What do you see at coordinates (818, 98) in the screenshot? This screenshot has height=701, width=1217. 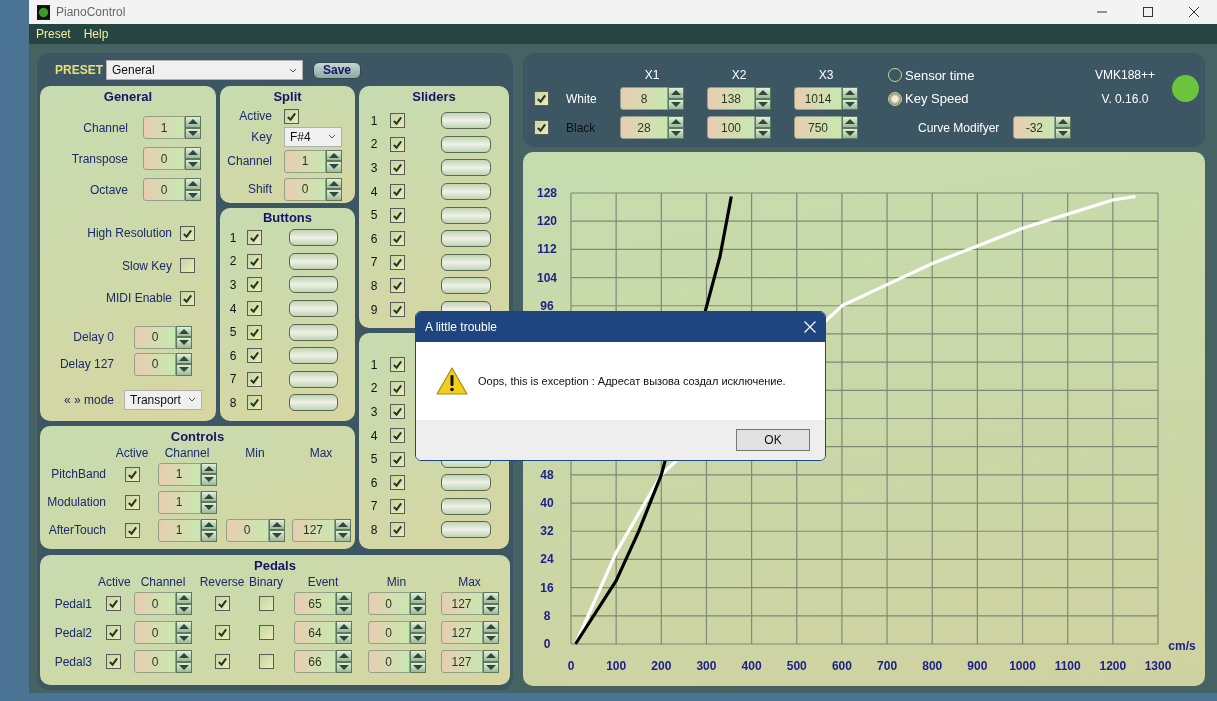 I see `number-field: 1014` at bounding box center [818, 98].